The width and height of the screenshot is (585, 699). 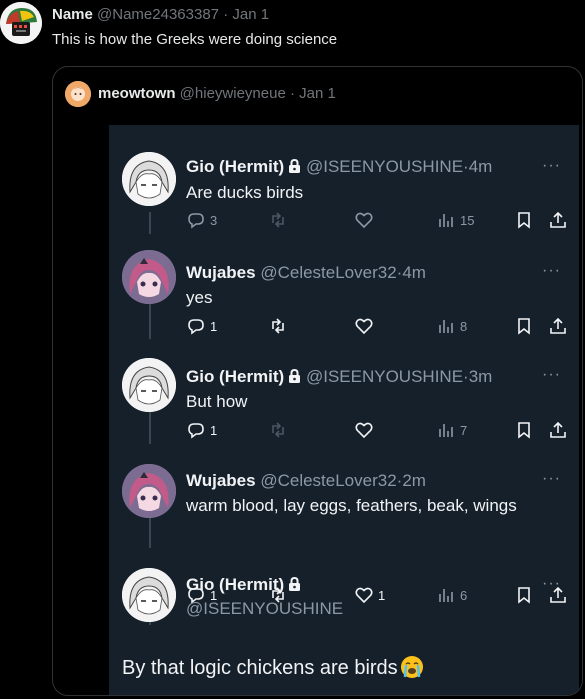 What do you see at coordinates (245, 192) in the screenshot?
I see `post-text: Are ducks birds` at bounding box center [245, 192].